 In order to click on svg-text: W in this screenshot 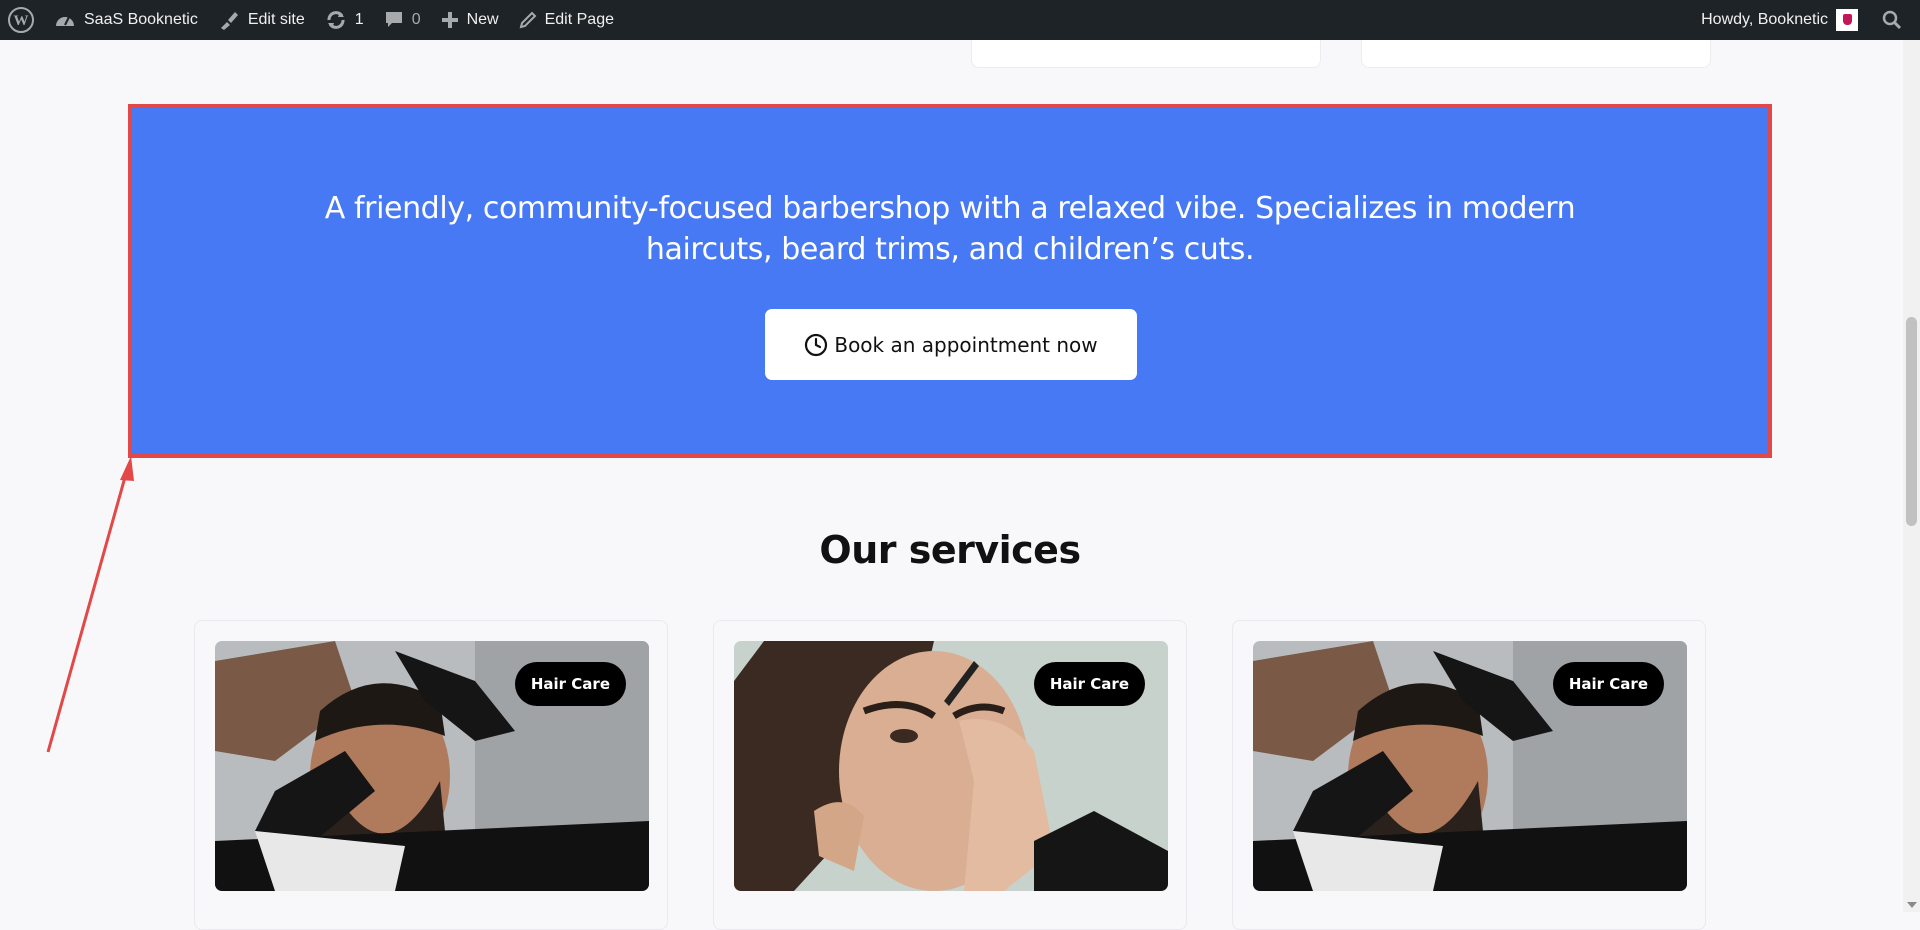, I will do `click(21, 21)`.